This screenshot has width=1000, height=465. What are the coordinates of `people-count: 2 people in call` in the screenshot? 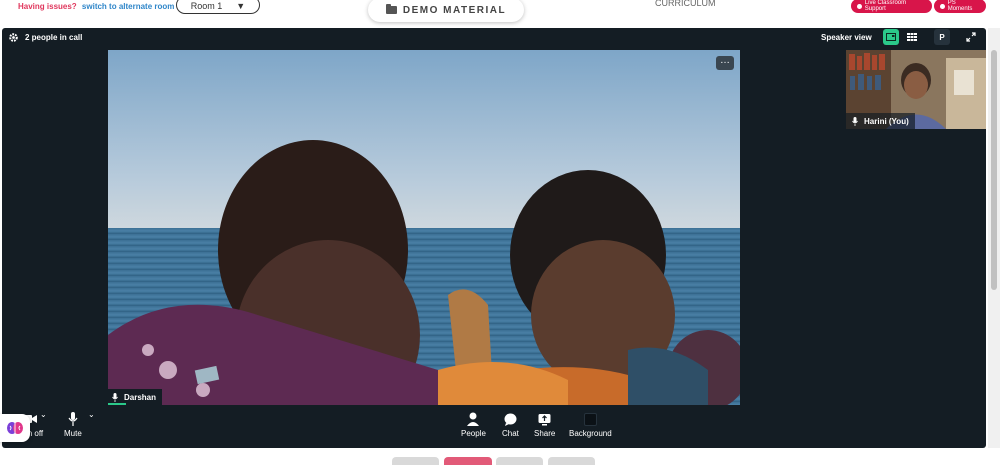 It's located at (54, 37).